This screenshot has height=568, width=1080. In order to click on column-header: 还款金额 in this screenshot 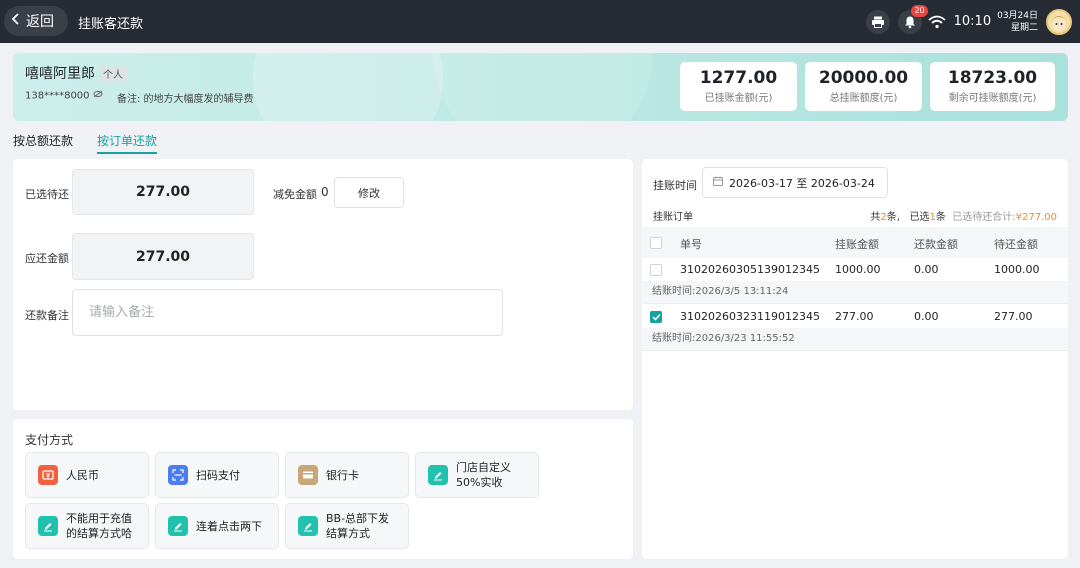, I will do `click(936, 244)`.